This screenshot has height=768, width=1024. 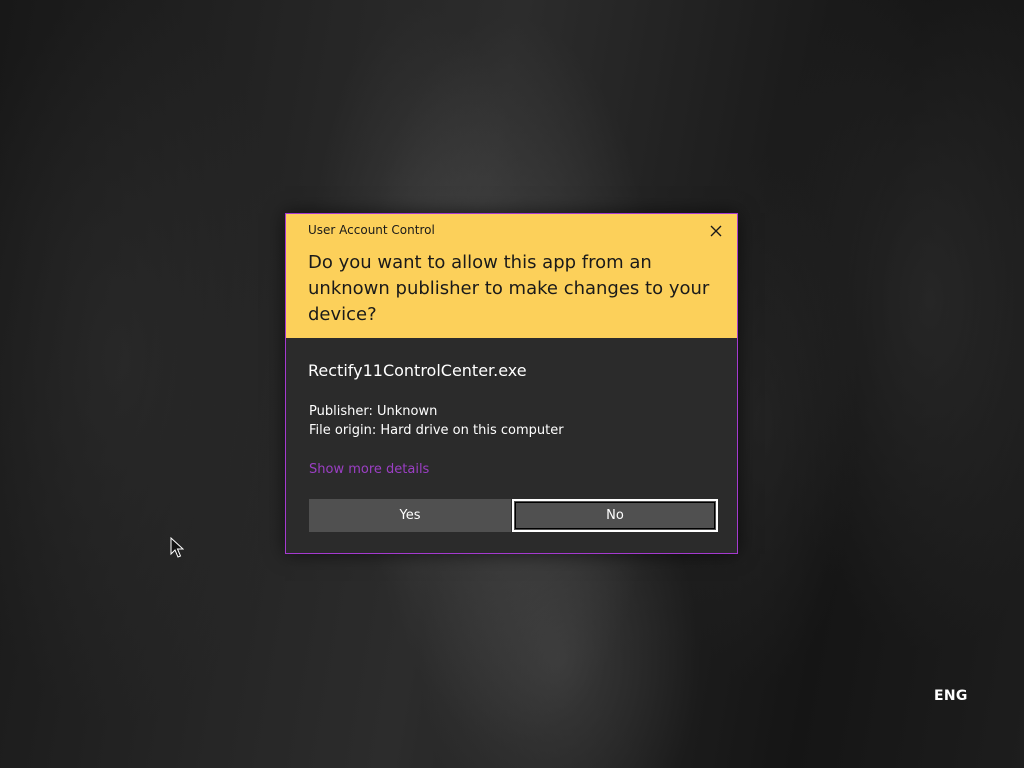 What do you see at coordinates (951, 696) in the screenshot?
I see `language-indicator: ENG` at bounding box center [951, 696].